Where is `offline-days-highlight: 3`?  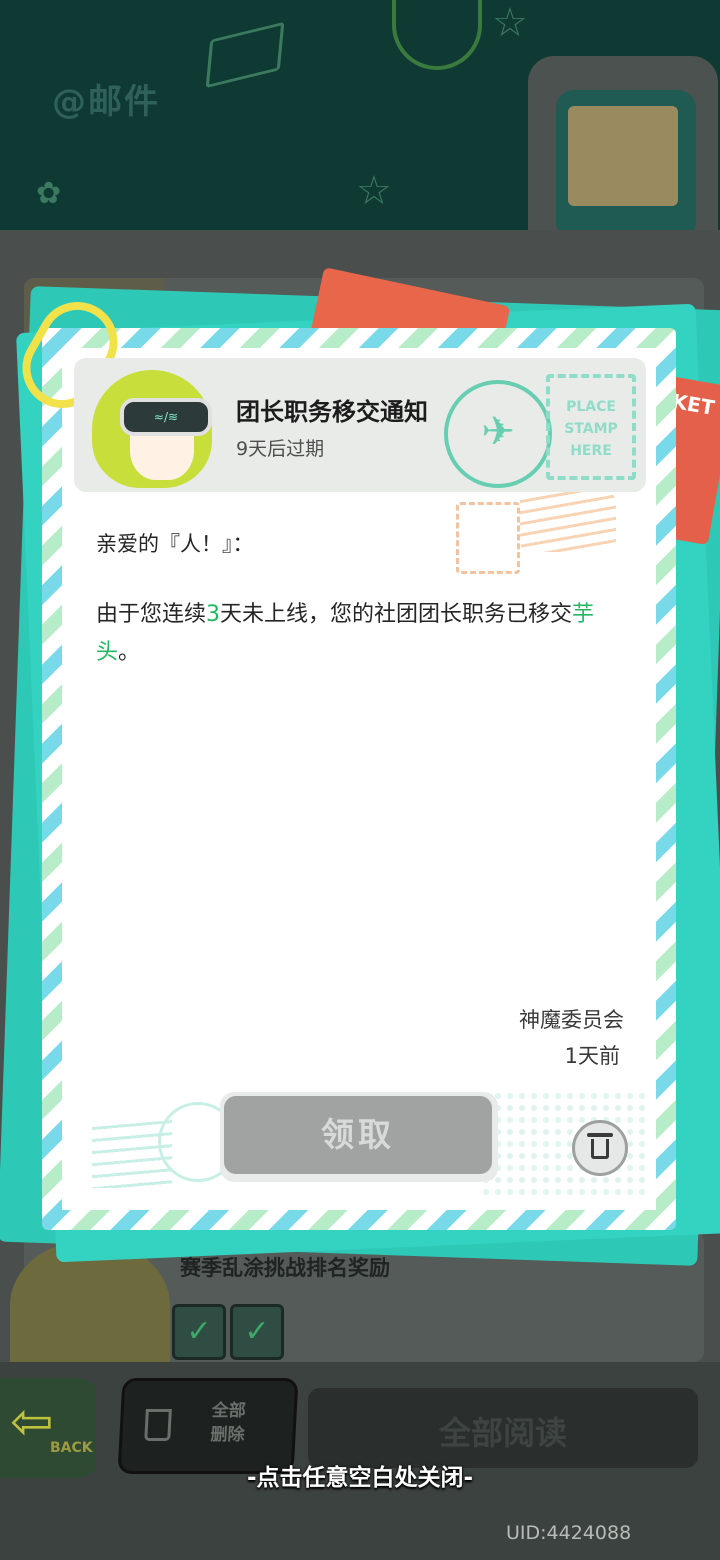 offline-days-highlight: 3 is located at coordinates (213, 614).